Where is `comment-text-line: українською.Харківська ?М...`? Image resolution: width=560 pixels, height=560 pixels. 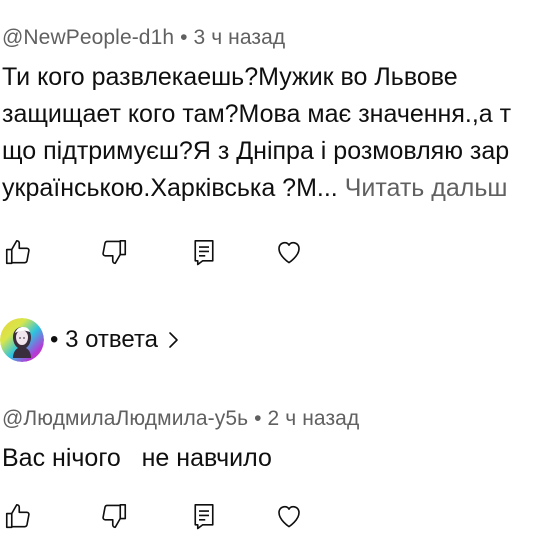
comment-text-line: українською.Харківська ?М... is located at coordinates (170, 188).